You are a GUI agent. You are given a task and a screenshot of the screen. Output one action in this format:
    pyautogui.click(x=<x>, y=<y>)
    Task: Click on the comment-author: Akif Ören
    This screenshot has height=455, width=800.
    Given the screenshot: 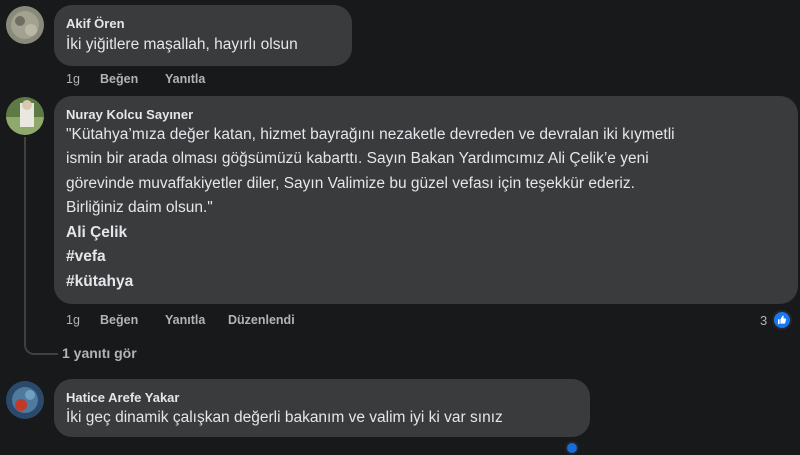 What is the action you would take?
    pyautogui.click(x=95, y=23)
    